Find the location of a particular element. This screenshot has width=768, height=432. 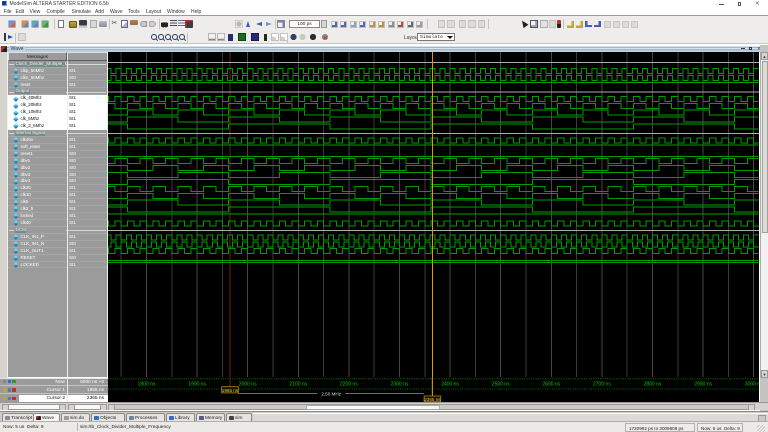

svg-text: 2300 ns is located at coordinates (400, 385).